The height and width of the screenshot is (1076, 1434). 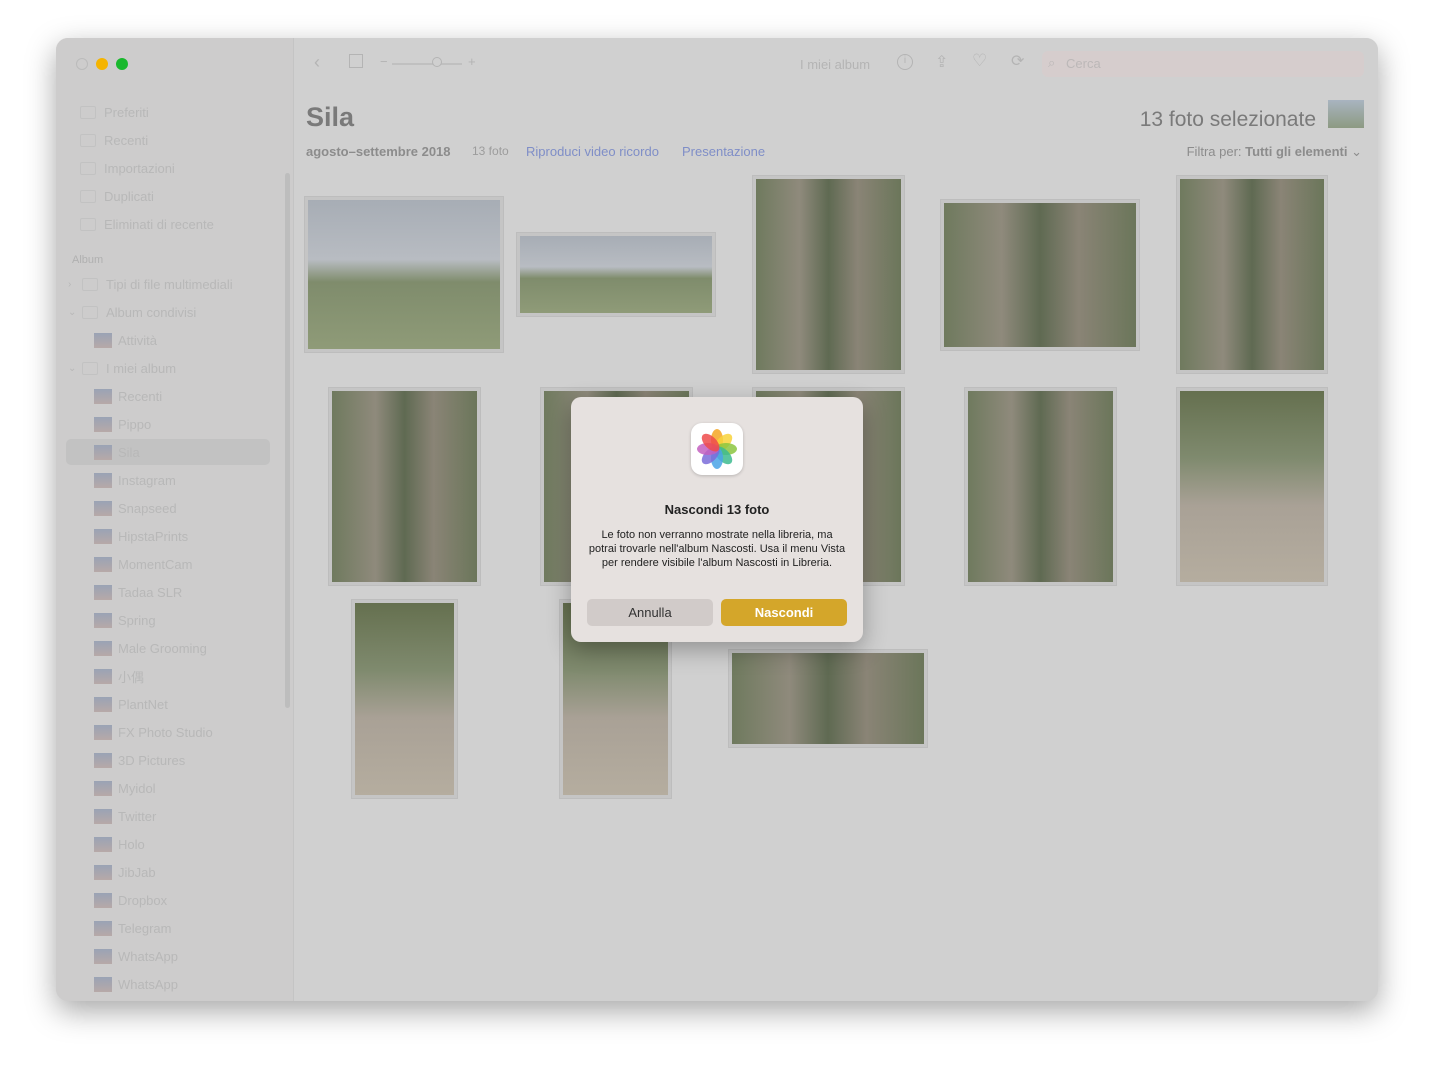 What do you see at coordinates (153, 536) in the screenshot?
I see `sidebar-item-label: HipstaPrints` at bounding box center [153, 536].